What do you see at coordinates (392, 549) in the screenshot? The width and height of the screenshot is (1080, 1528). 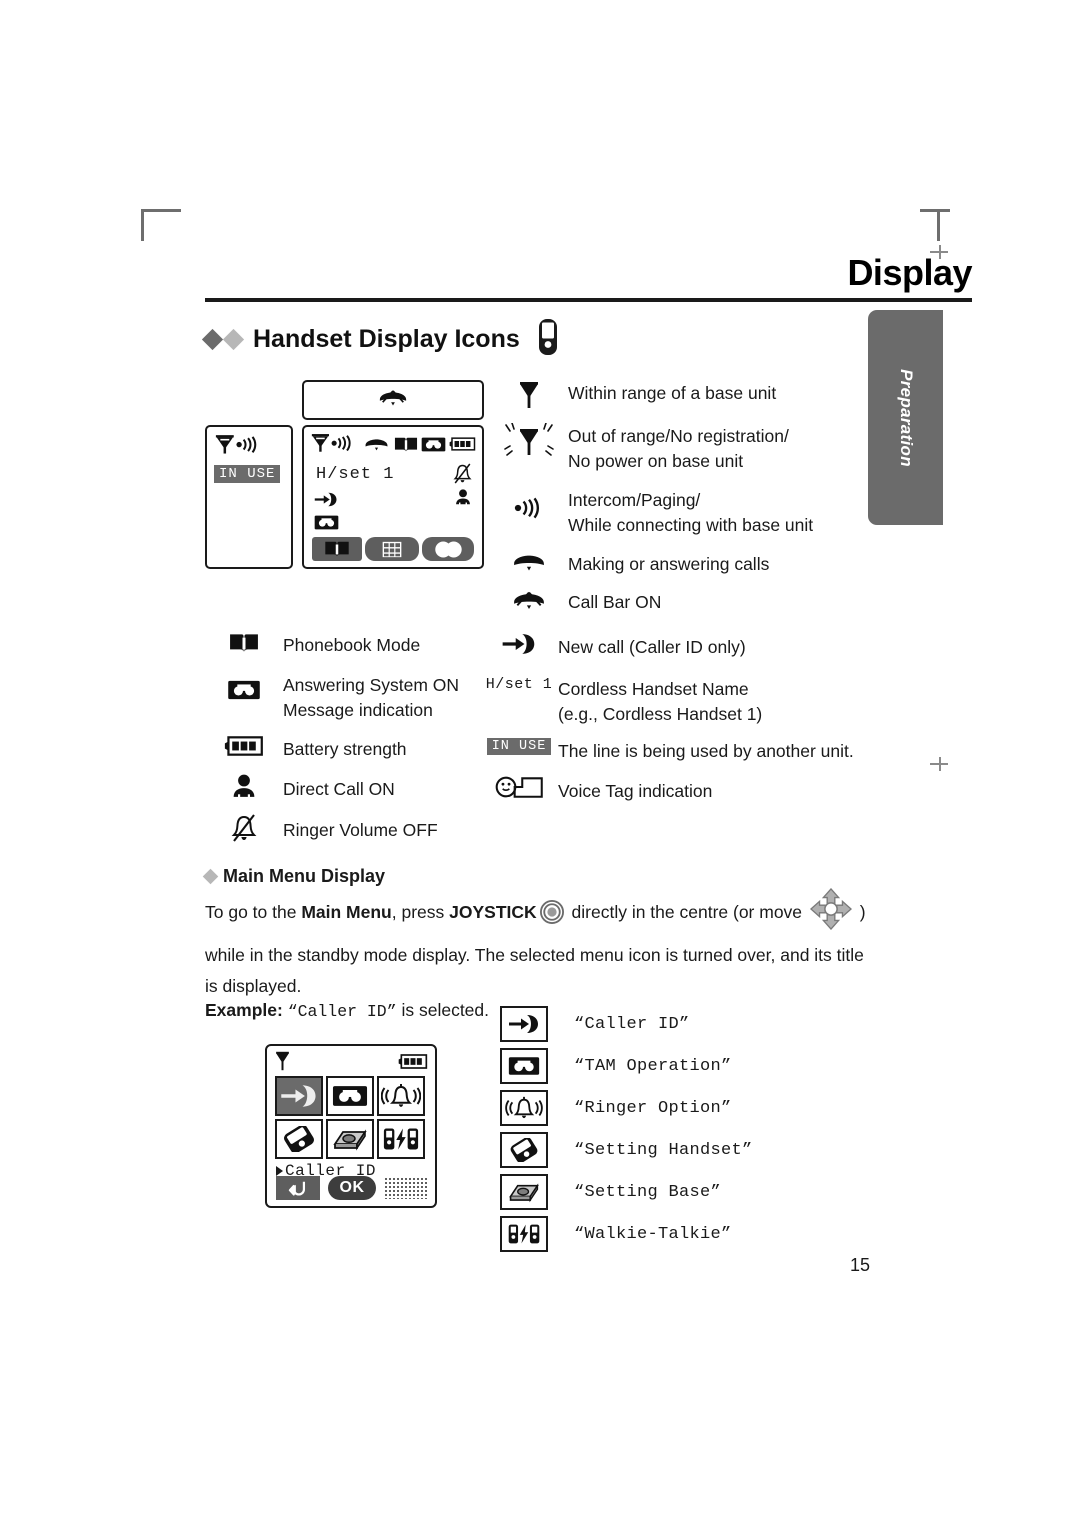 I see `softkey-menu-grid` at bounding box center [392, 549].